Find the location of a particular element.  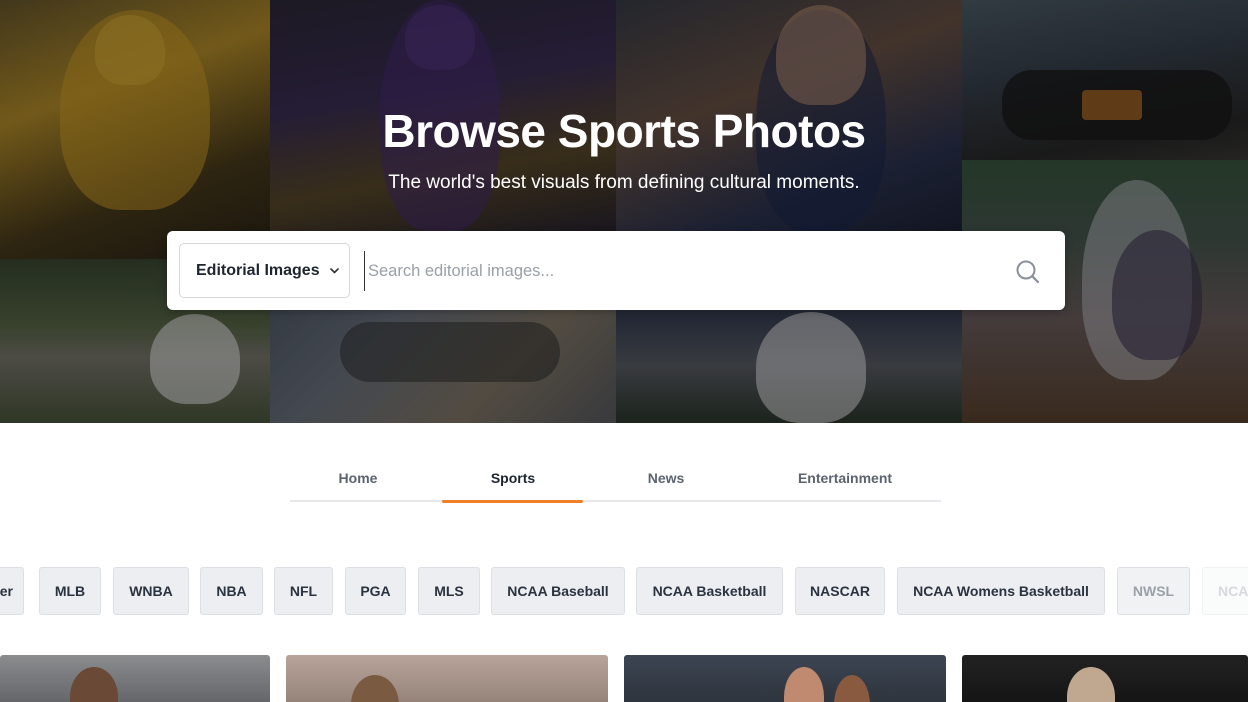

chip-nba: NBA is located at coordinates (231, 591).